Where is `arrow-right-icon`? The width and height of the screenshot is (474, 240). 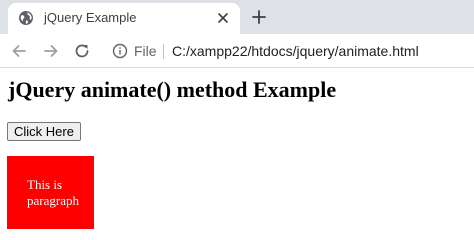
arrow-right-icon is located at coordinates (51, 51).